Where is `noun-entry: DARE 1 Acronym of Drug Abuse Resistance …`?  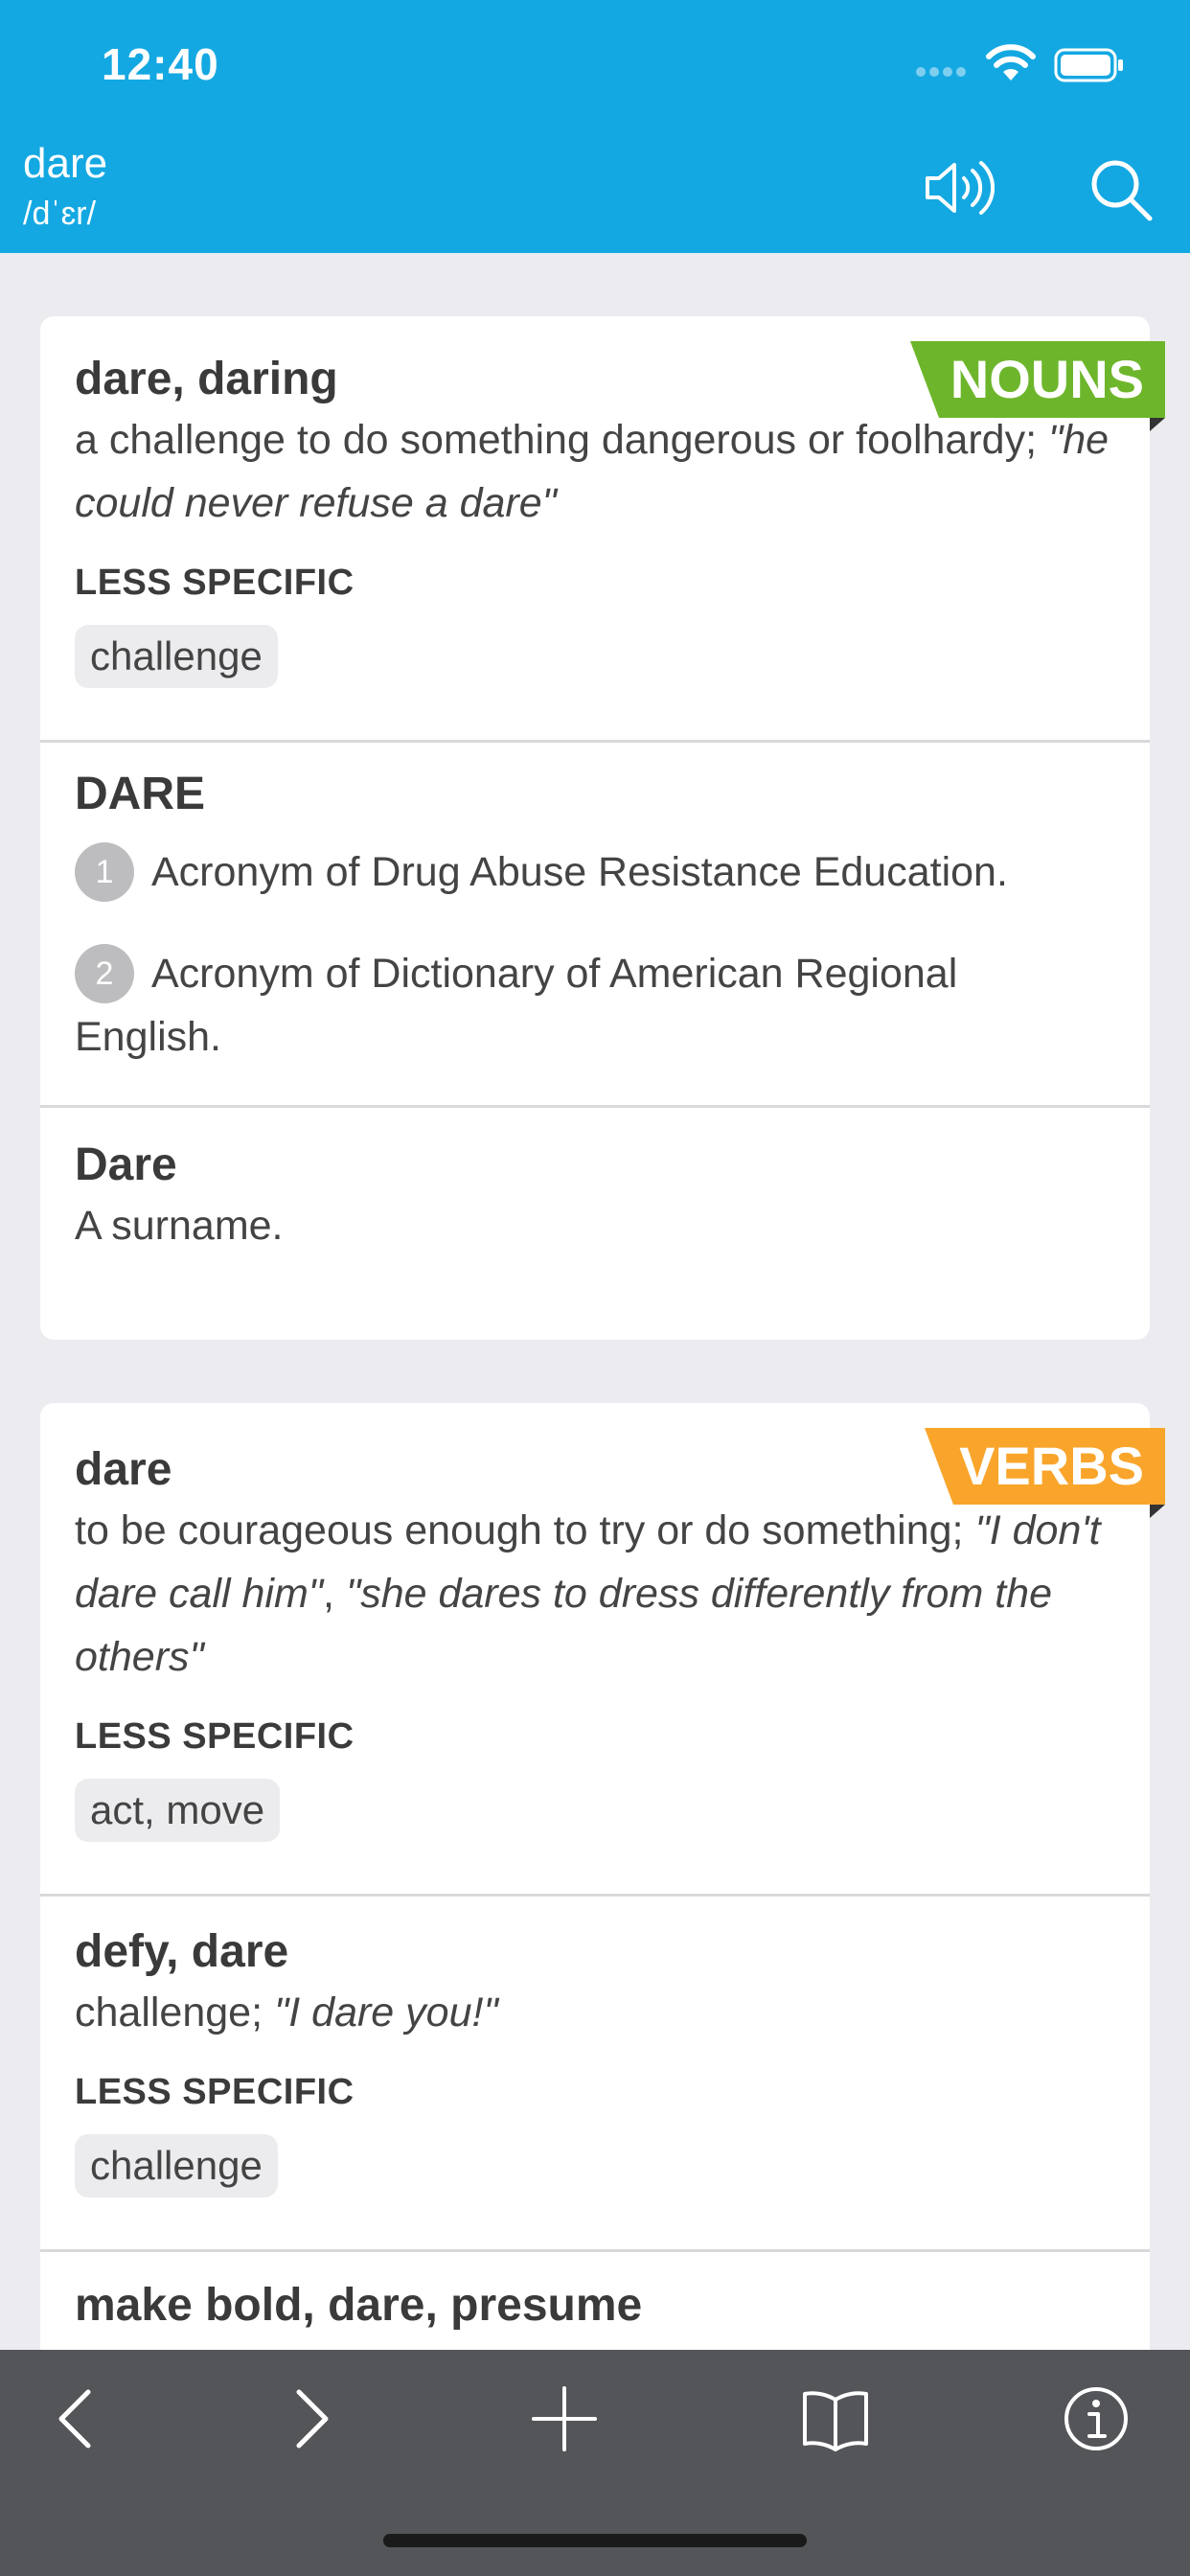 noun-entry: DARE 1 Acronym of Drug Abuse Resistance … is located at coordinates (595, 925).